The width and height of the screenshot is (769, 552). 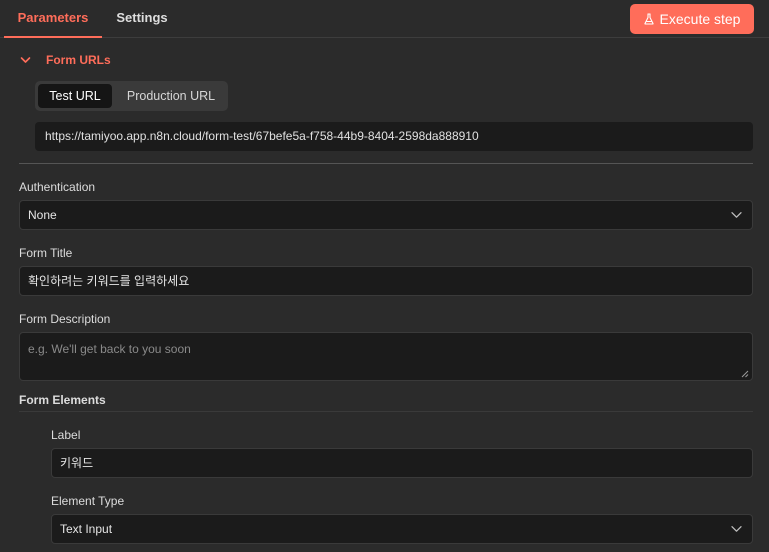 What do you see at coordinates (386, 411) in the screenshot?
I see `form-elements-divider` at bounding box center [386, 411].